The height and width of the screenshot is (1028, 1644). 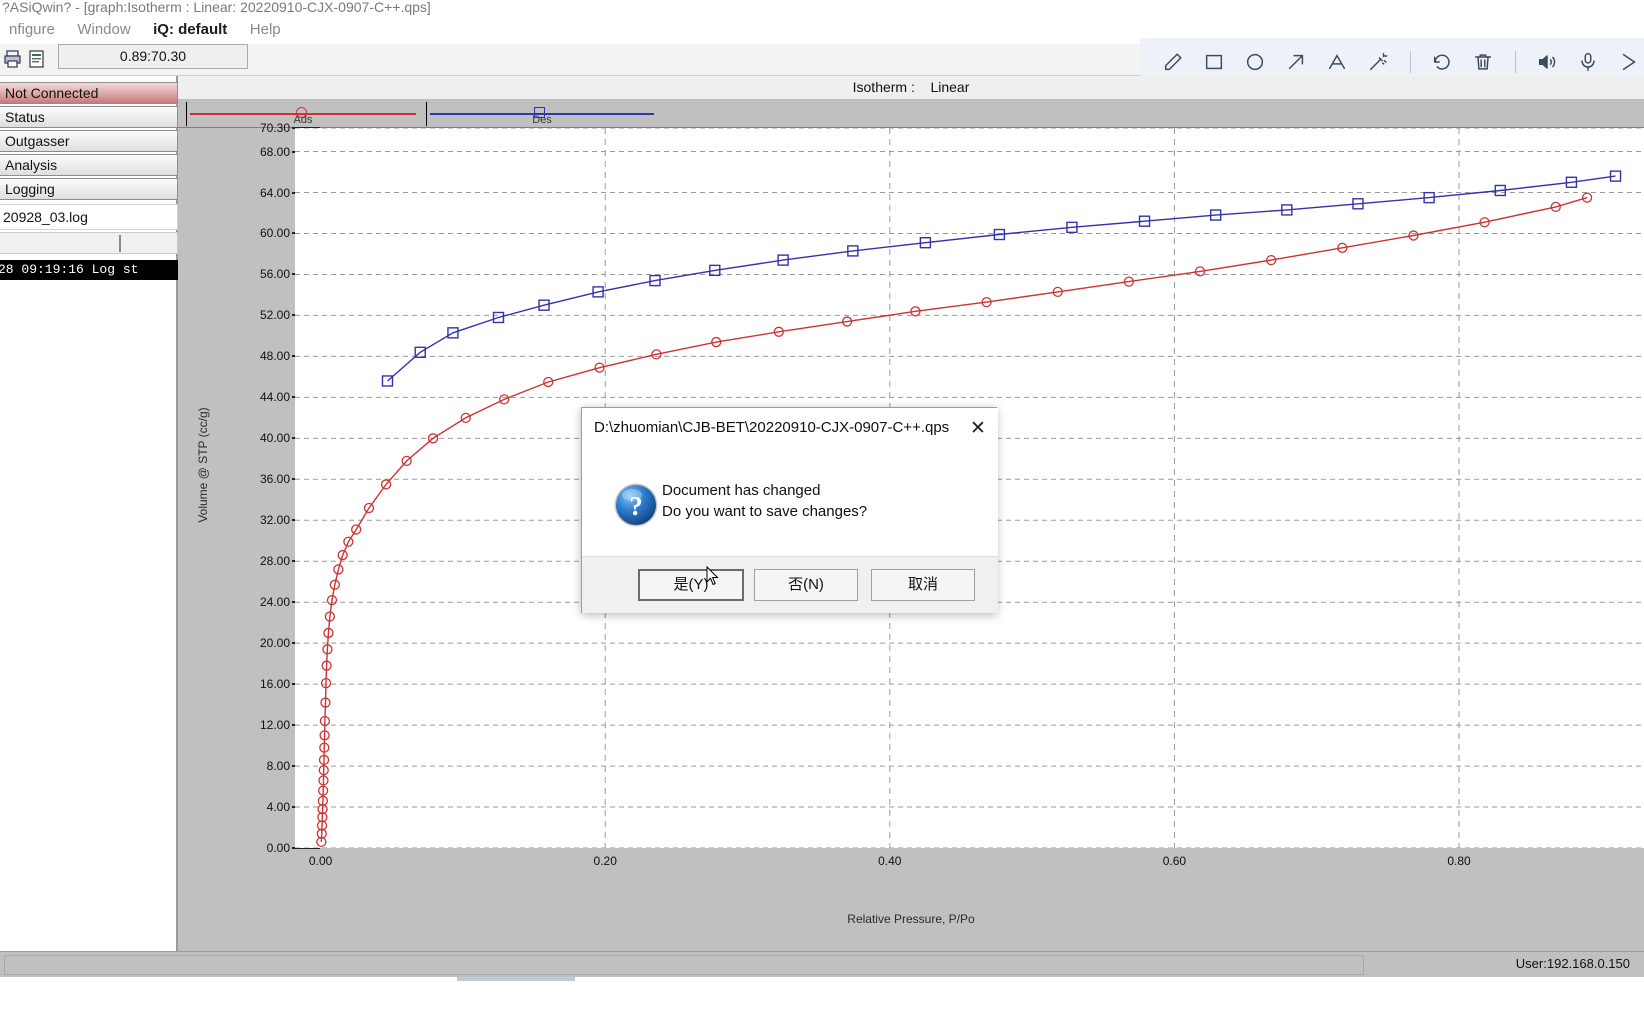 What do you see at coordinates (1483, 62) in the screenshot?
I see `trash-icon` at bounding box center [1483, 62].